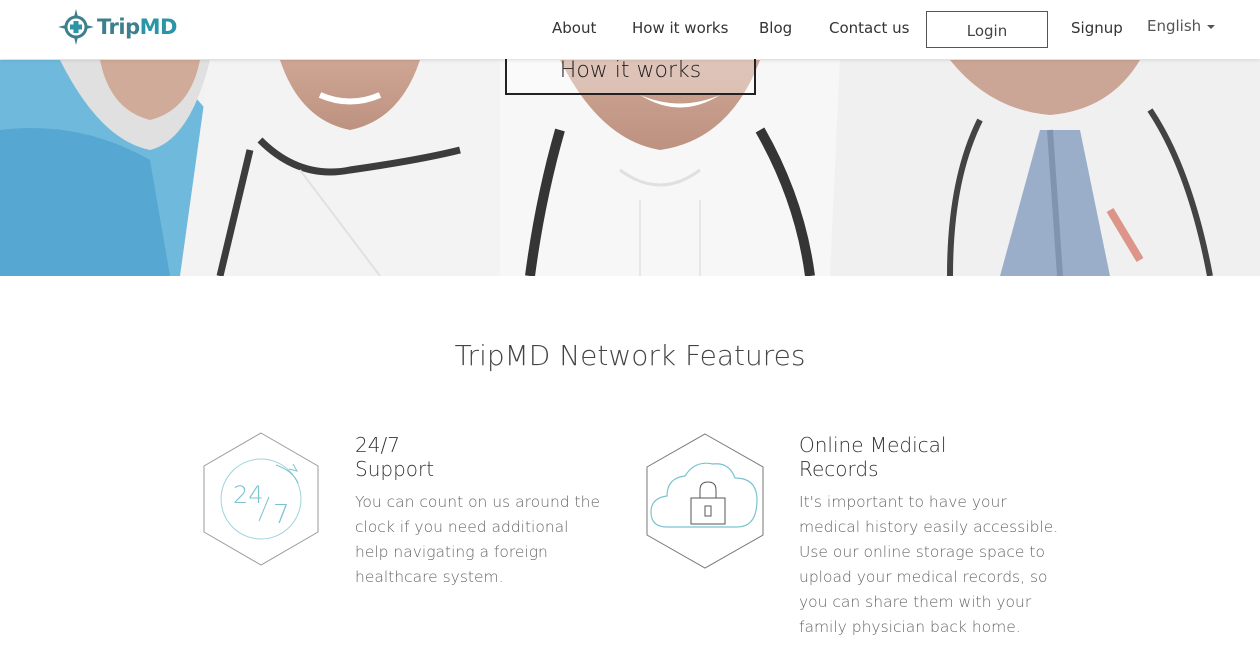  I want to click on clock-24-7-icon: 24 7, so click(261, 499).